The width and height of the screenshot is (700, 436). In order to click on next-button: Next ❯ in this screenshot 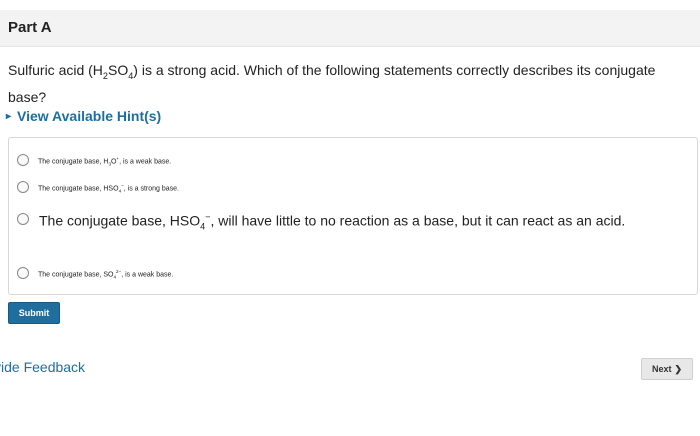, I will do `click(667, 369)`.